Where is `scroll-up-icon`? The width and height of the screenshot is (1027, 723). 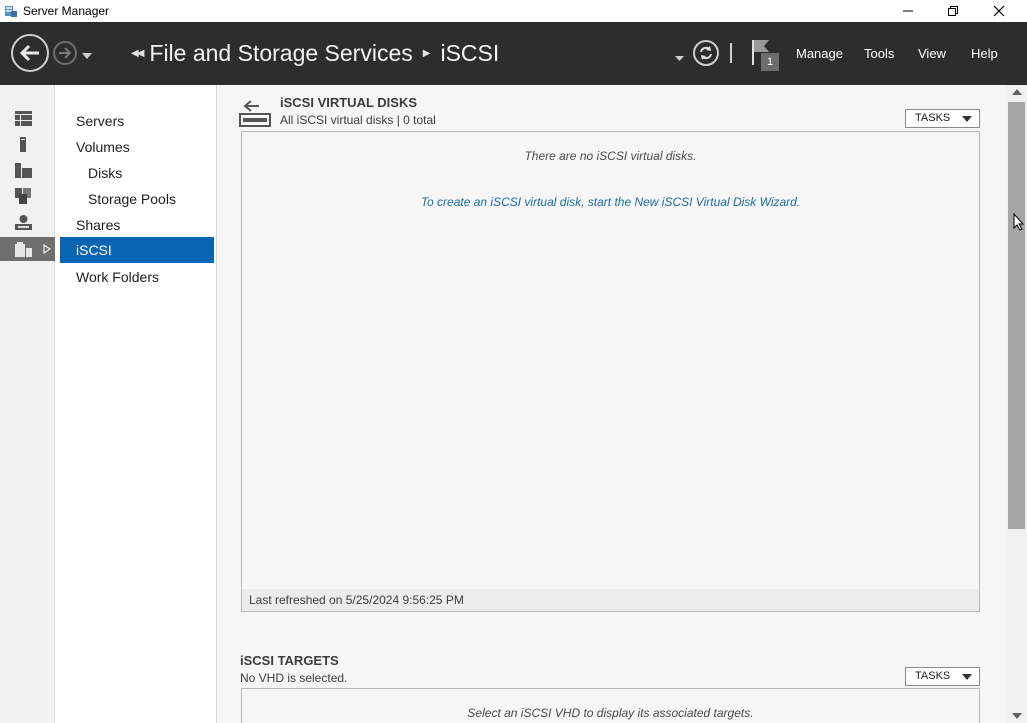
scroll-up-icon is located at coordinates (1017, 92).